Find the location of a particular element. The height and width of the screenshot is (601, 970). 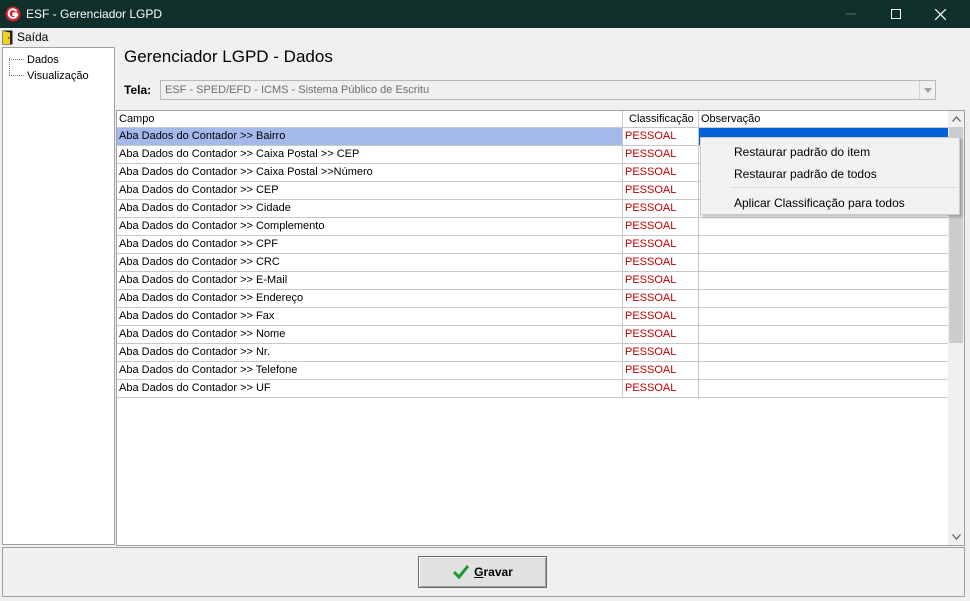

table-row: Aba Dados do Contador >> Fax PESSOAL is located at coordinates (532, 317).